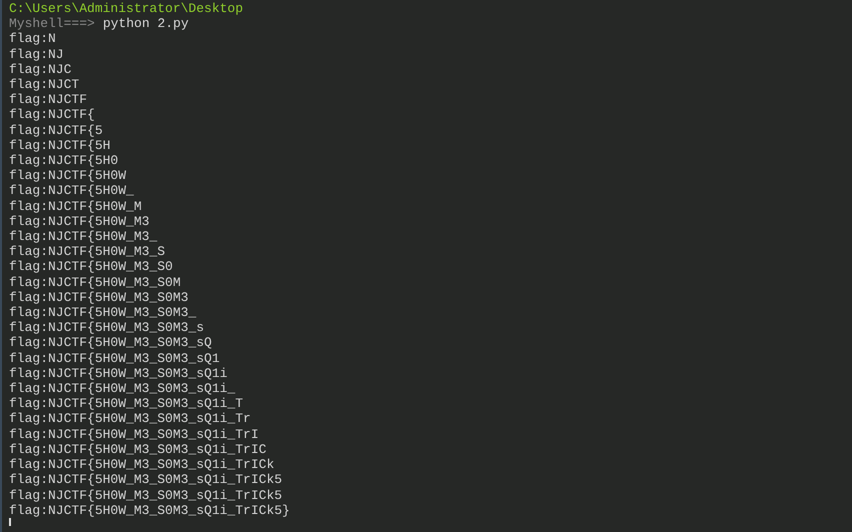  Describe the element at coordinates (40, 70) in the screenshot. I see `output-line: flag:NJC` at that location.